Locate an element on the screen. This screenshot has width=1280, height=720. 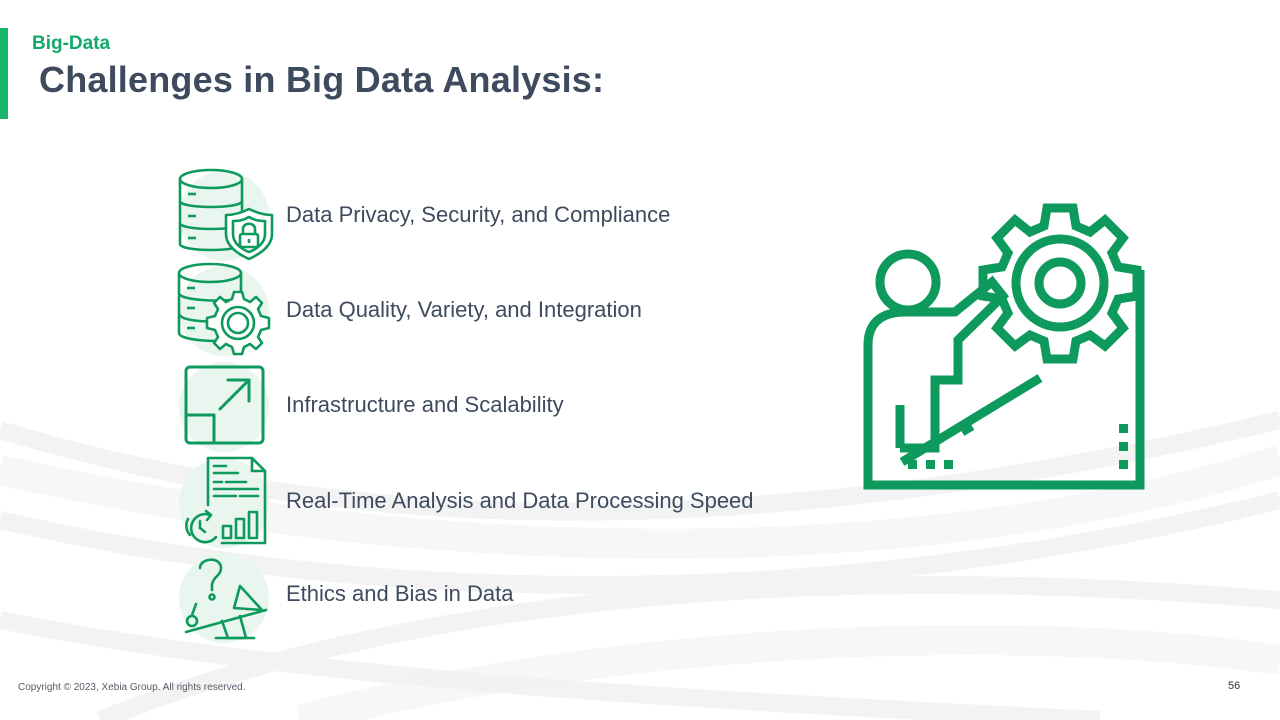
page-number: 56 is located at coordinates (1234, 686).